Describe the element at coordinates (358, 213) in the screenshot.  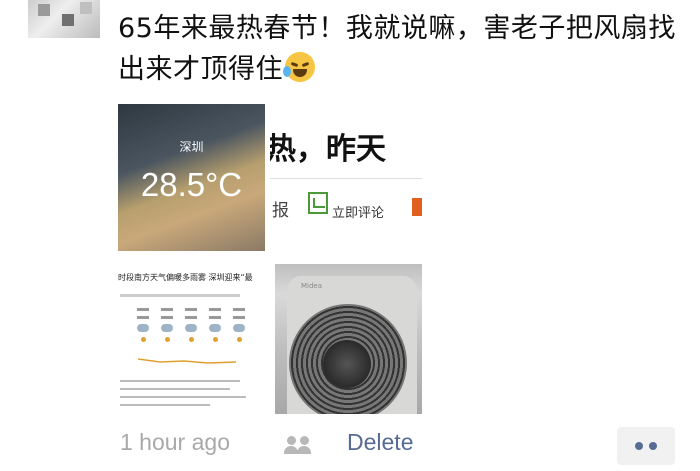
I see `news-comment-label: 立即评论` at that location.